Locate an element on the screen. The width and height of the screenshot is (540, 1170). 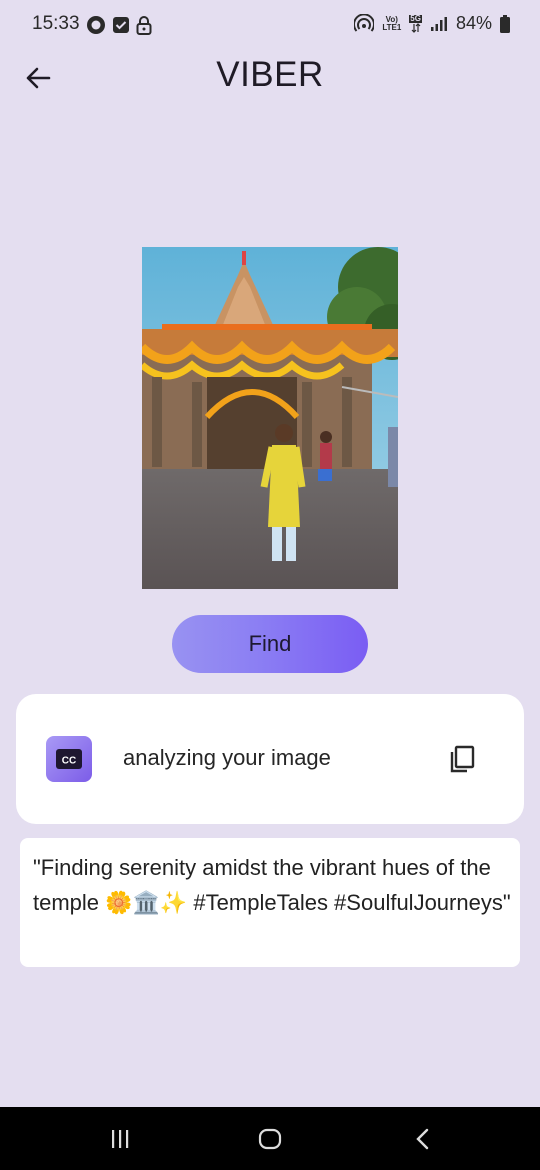
copy-icon is located at coordinates (462, 759).